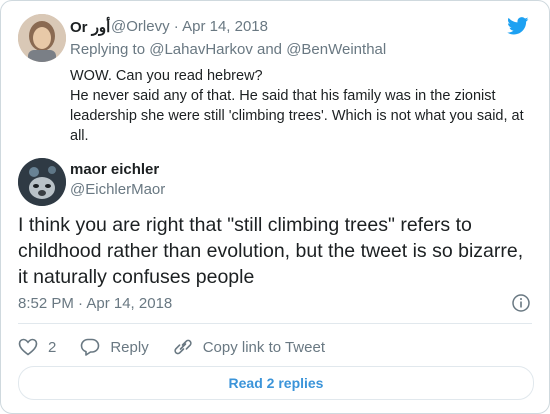 The height and width of the screenshot is (414, 550). What do you see at coordinates (95, 303) in the screenshot?
I see `tweet2-timestamp: 8:52 PM · Apr 14, 2018` at bounding box center [95, 303].